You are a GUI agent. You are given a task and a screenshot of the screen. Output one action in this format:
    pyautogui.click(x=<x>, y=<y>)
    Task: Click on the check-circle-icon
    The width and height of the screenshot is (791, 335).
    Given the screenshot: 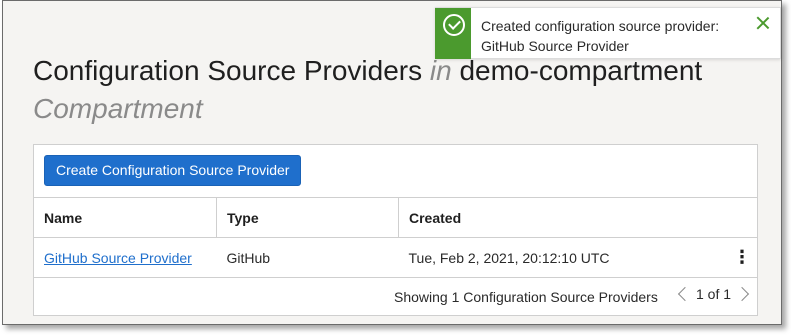 What is the action you would take?
    pyautogui.click(x=454, y=25)
    